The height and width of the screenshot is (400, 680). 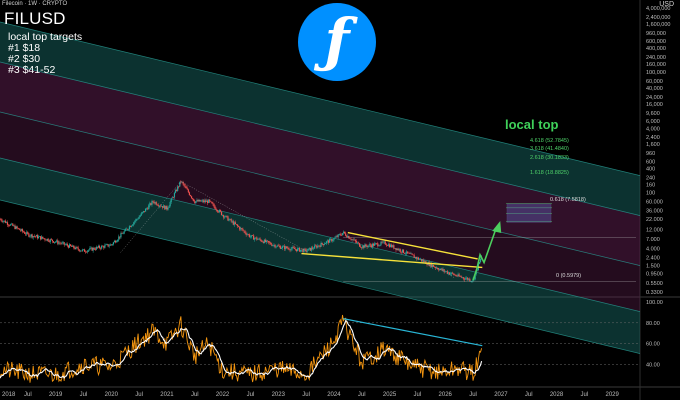 What do you see at coordinates (654, 293) in the screenshot?
I see `price-axis-tick: 0.3300` at bounding box center [654, 293].